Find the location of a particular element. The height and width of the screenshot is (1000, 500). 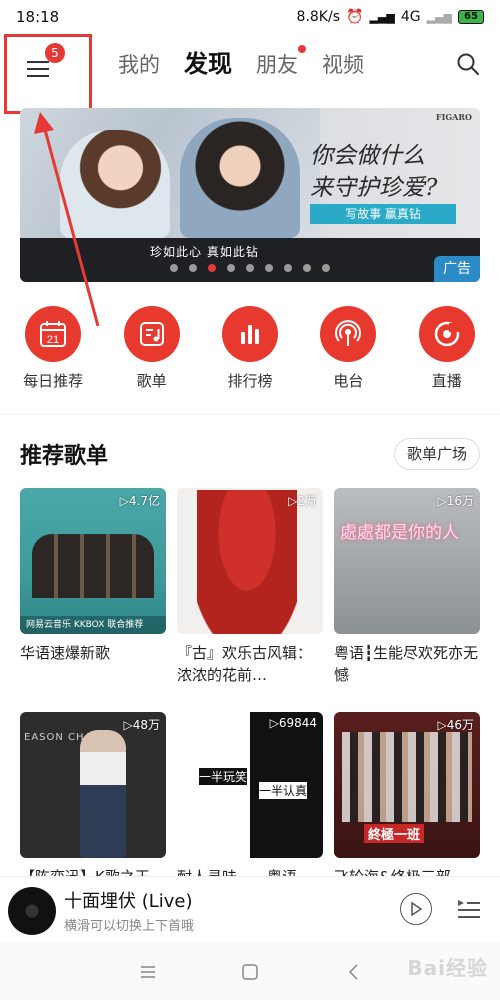

search-icon is located at coordinates (468, 64).